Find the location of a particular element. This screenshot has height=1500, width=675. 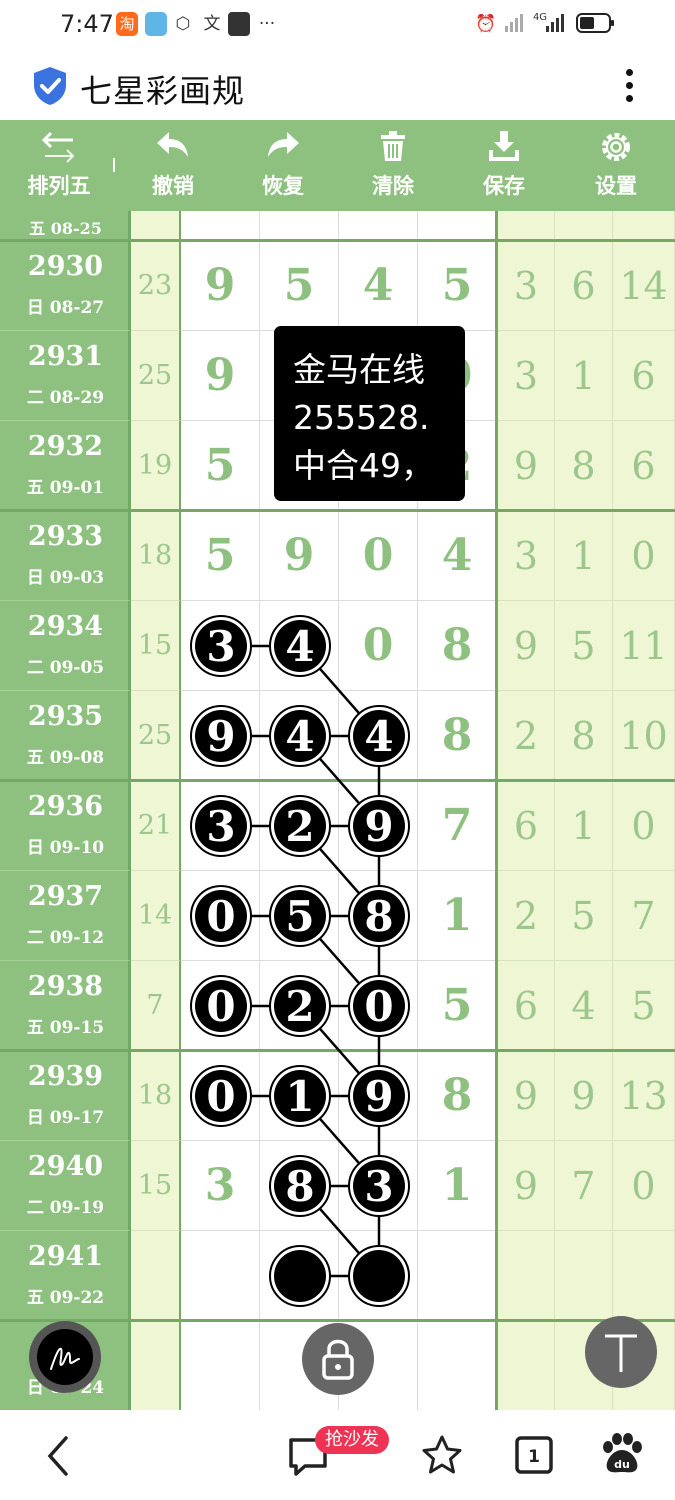

lottery-type-button: 排列五 is located at coordinates (59, 165).